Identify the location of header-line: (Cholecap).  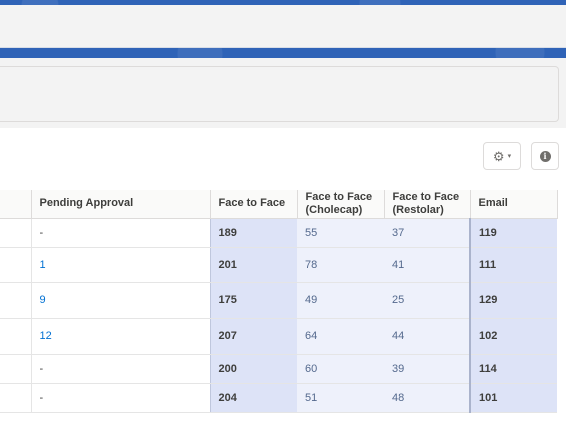
(334, 209).